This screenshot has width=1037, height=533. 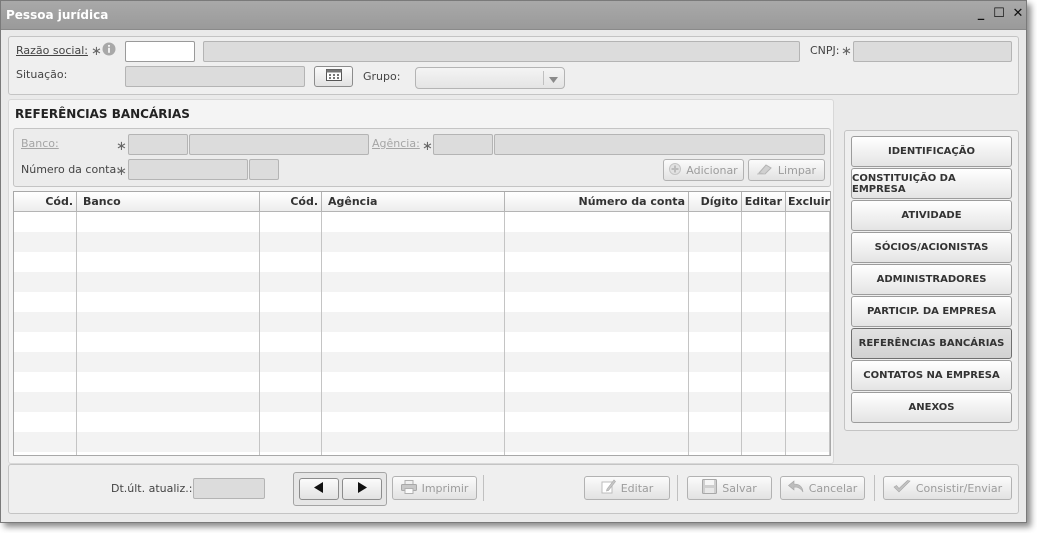 I want to click on info-icon, so click(x=109, y=50).